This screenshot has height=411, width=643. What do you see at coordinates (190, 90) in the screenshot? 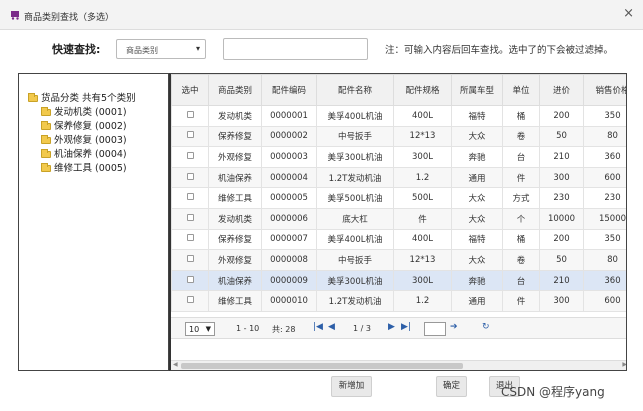
I see `column-header: 选中` at bounding box center [190, 90].